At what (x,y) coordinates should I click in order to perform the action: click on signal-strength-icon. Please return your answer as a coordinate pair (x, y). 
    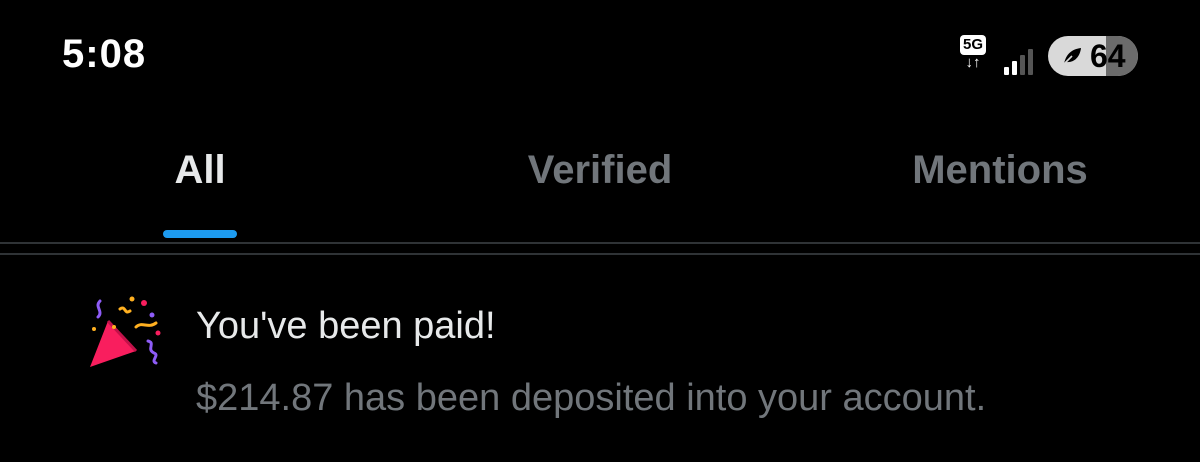
    Looking at the image, I should click on (1020, 60).